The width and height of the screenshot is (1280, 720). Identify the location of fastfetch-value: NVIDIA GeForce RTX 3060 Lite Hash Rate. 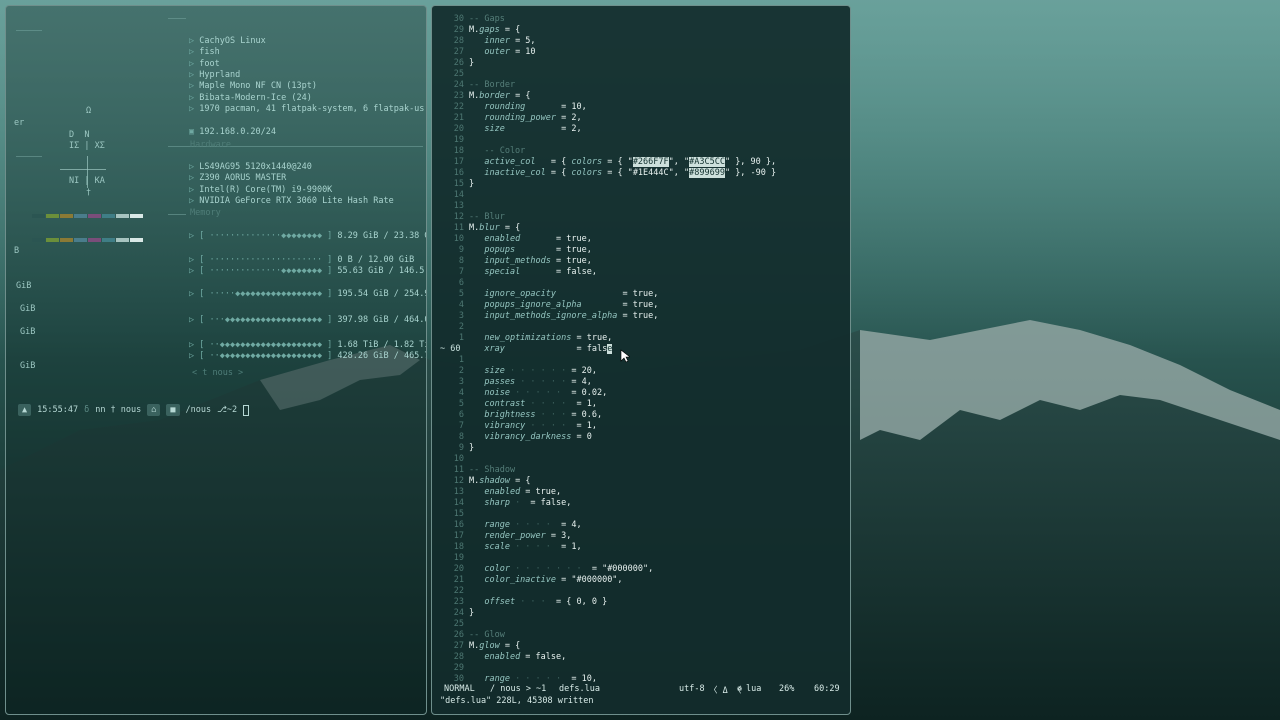
(296, 200).